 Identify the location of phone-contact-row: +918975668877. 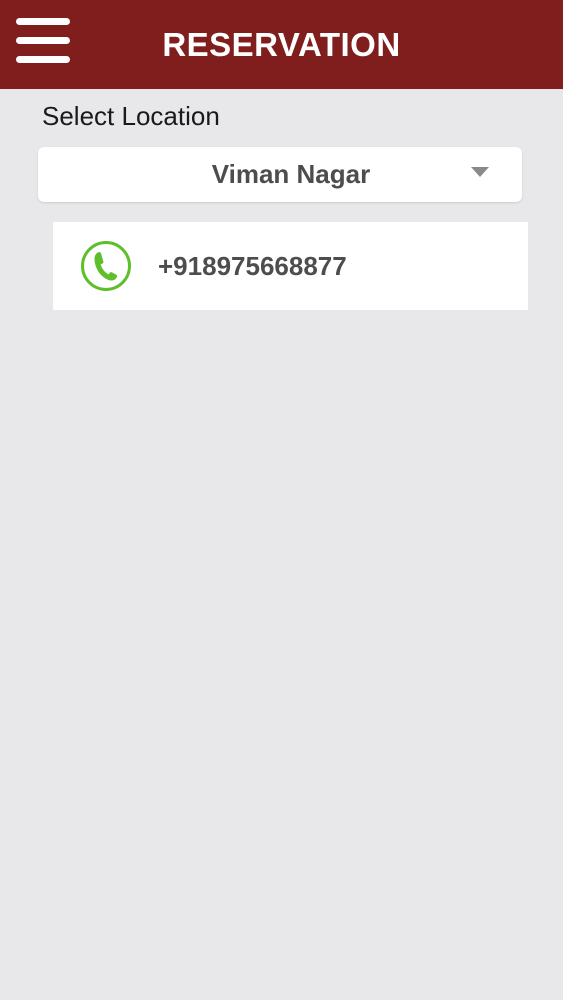
(290, 266).